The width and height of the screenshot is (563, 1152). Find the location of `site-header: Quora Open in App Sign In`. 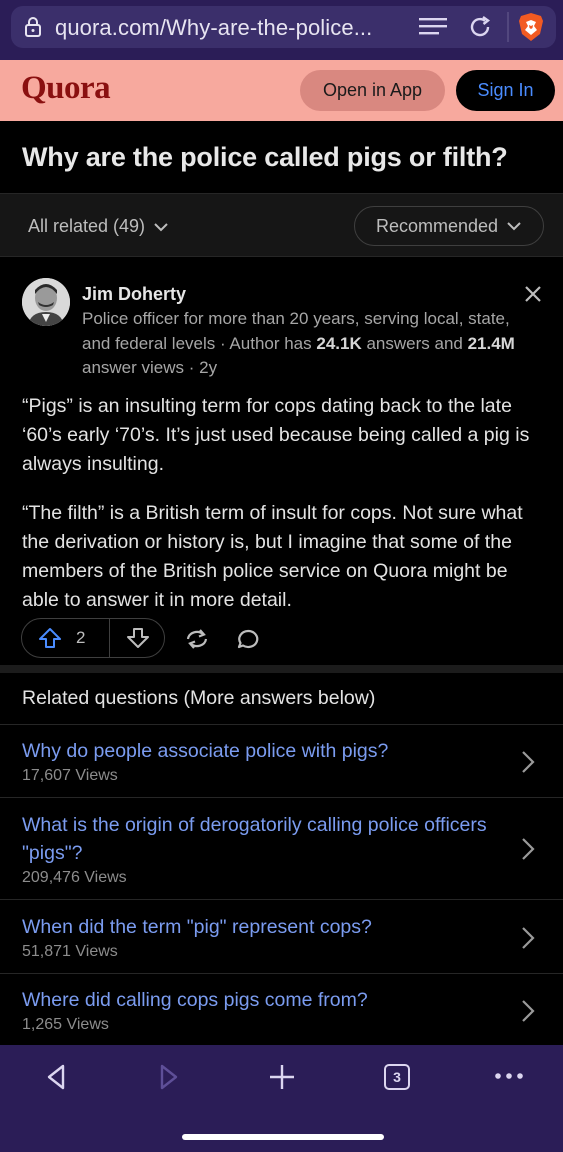

site-header: Quora Open in App Sign In is located at coordinates (281, 90).